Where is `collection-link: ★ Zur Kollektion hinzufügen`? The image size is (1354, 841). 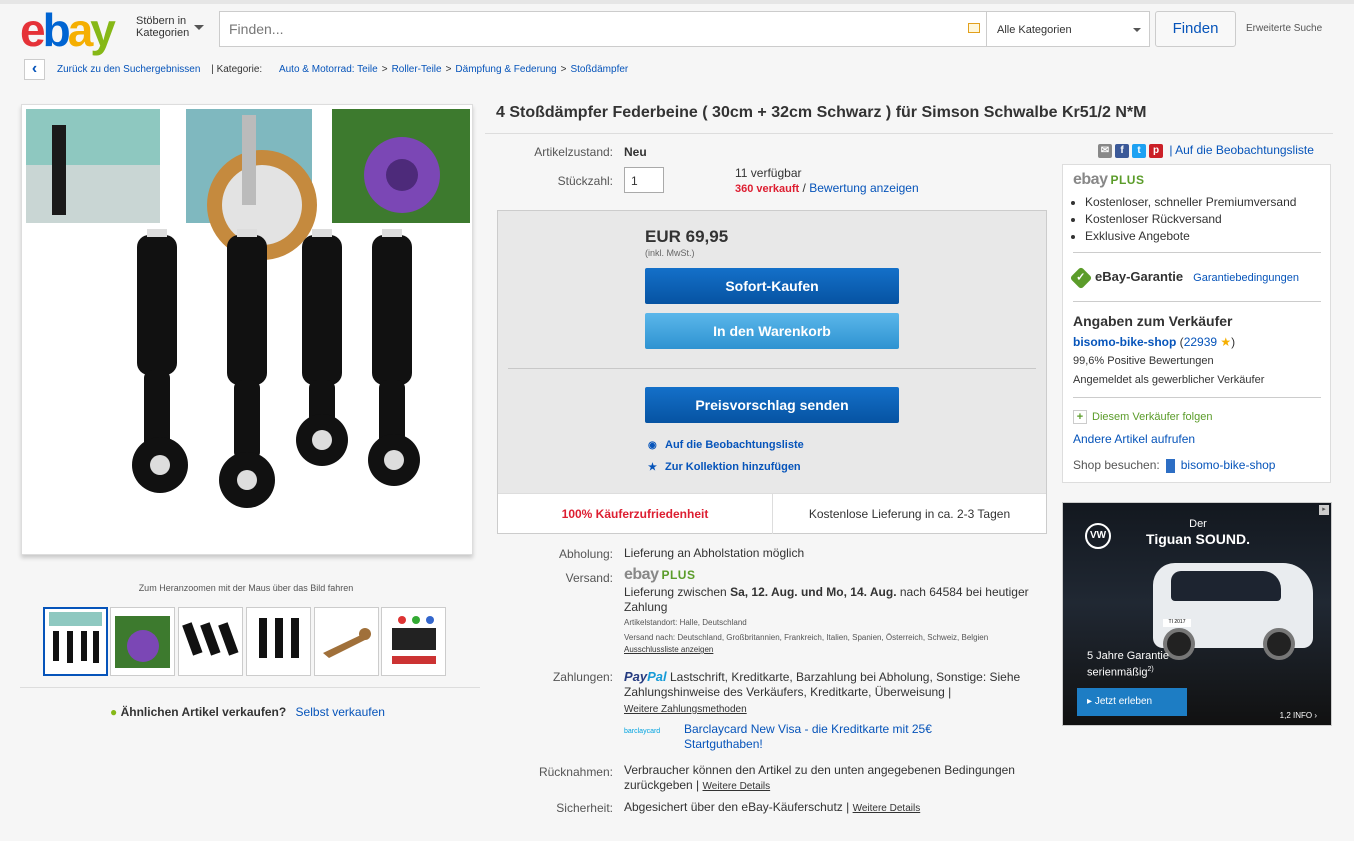
collection-link: ★ Zur Kollektion hinzufügen is located at coordinates (724, 467).